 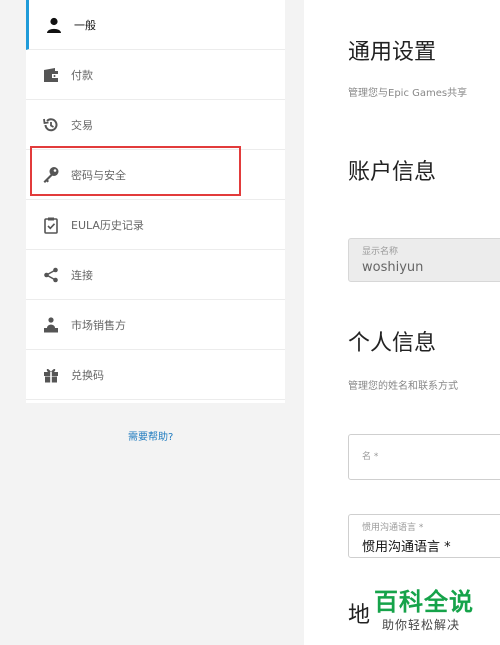 I want to click on sidebar-item-connections: 连接, so click(x=155, y=275).